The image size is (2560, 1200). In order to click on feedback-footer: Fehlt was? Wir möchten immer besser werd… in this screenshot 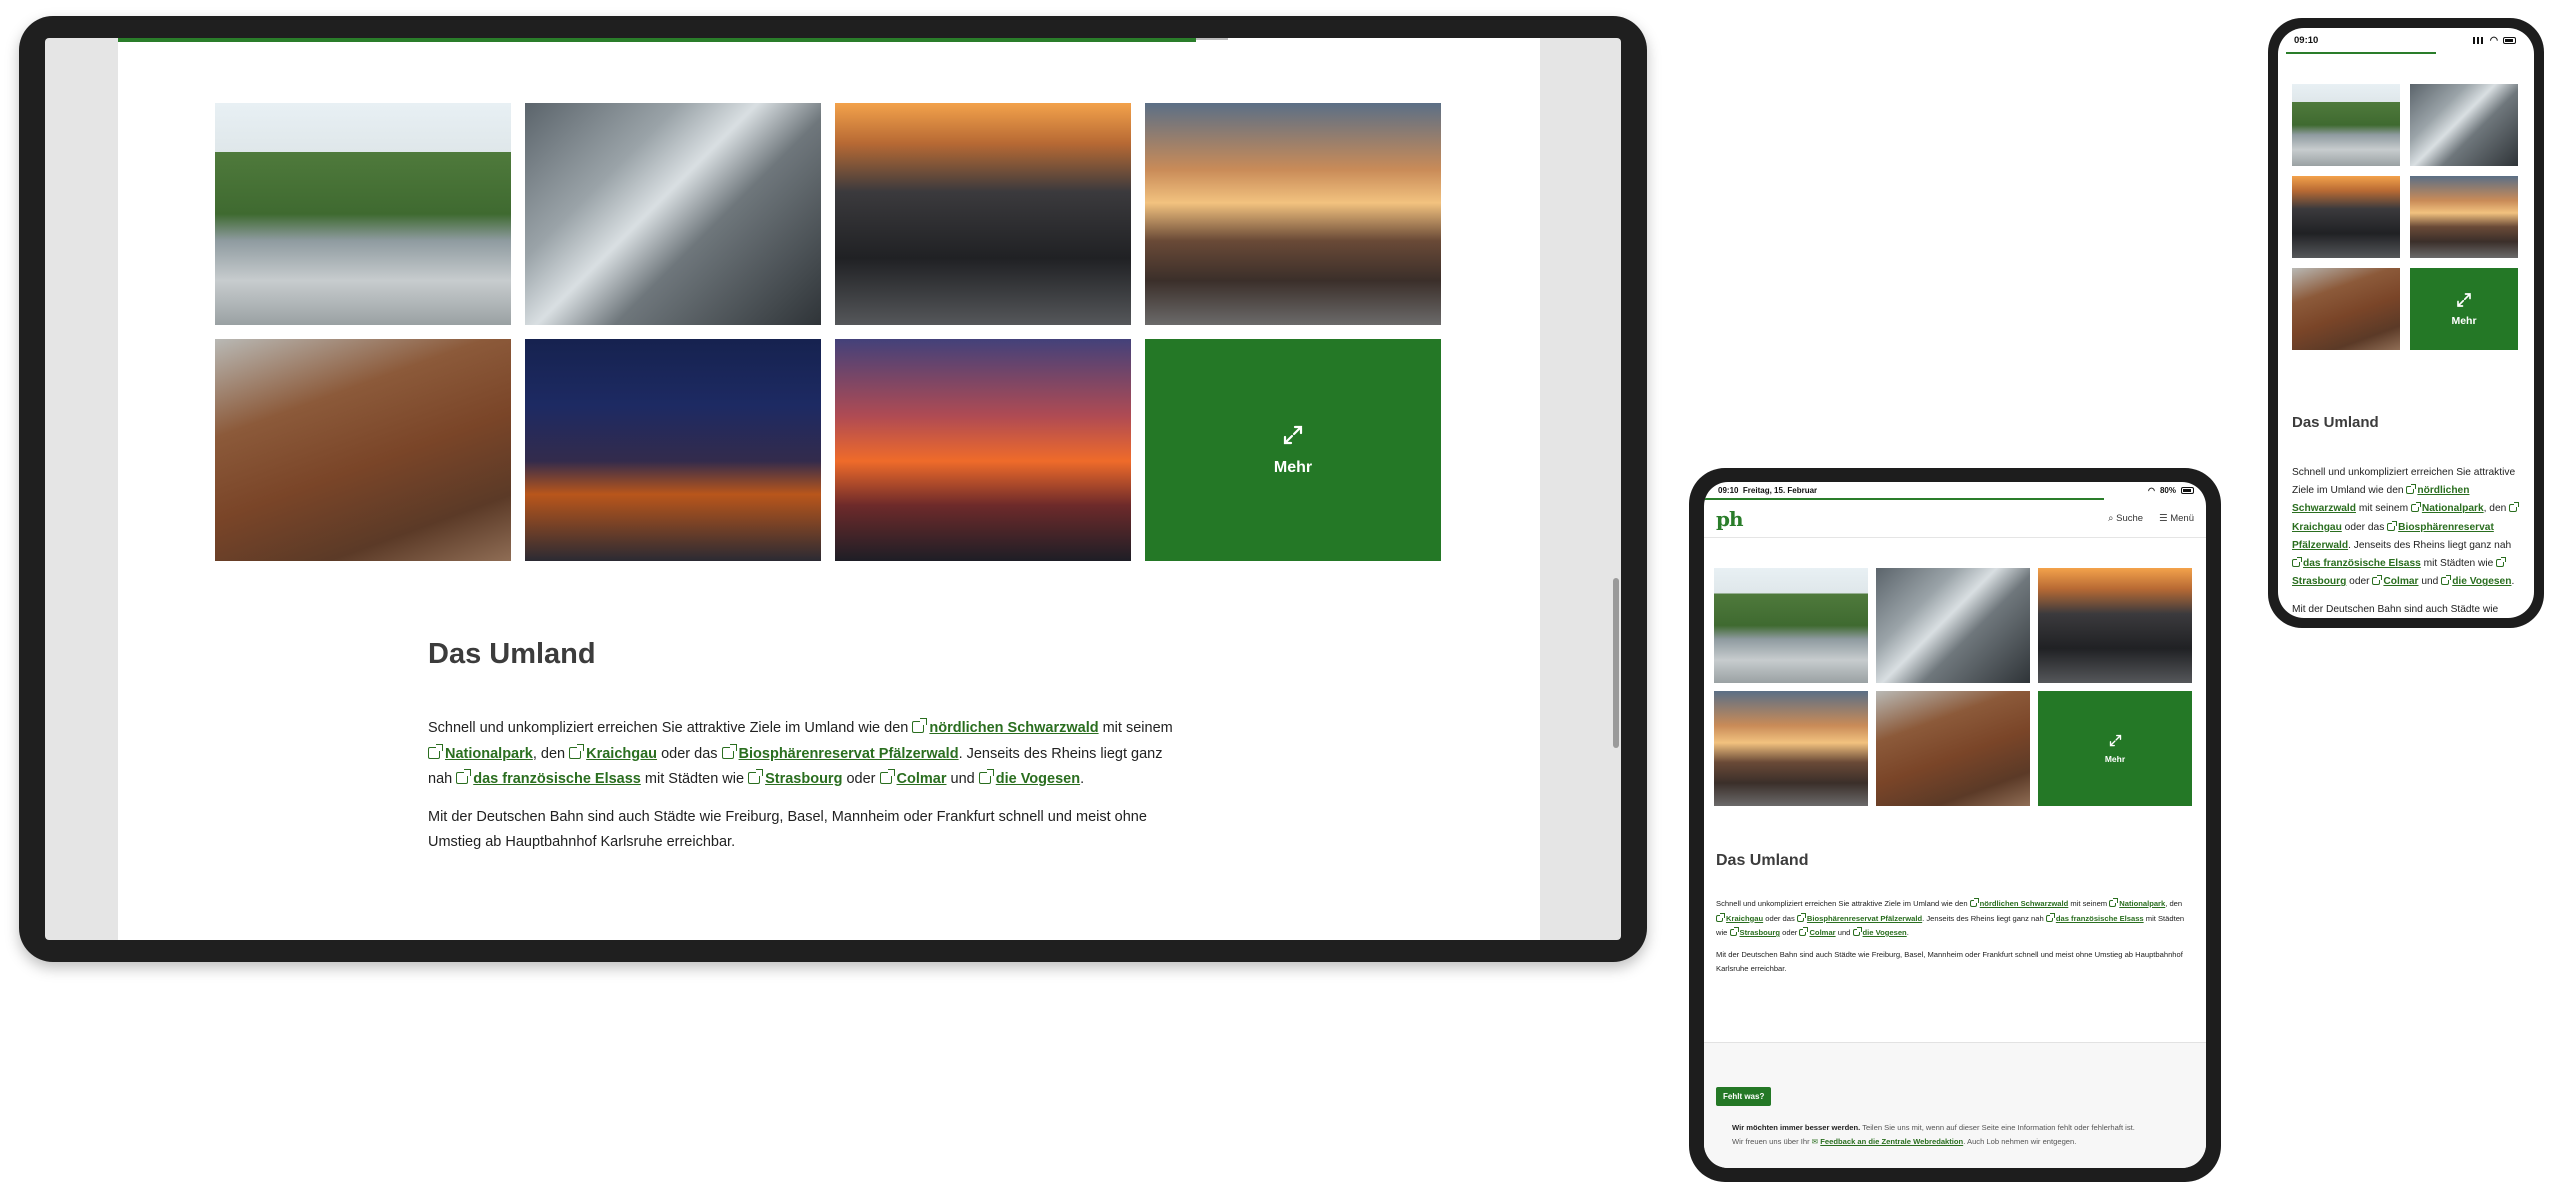, I will do `click(1955, 1105)`.